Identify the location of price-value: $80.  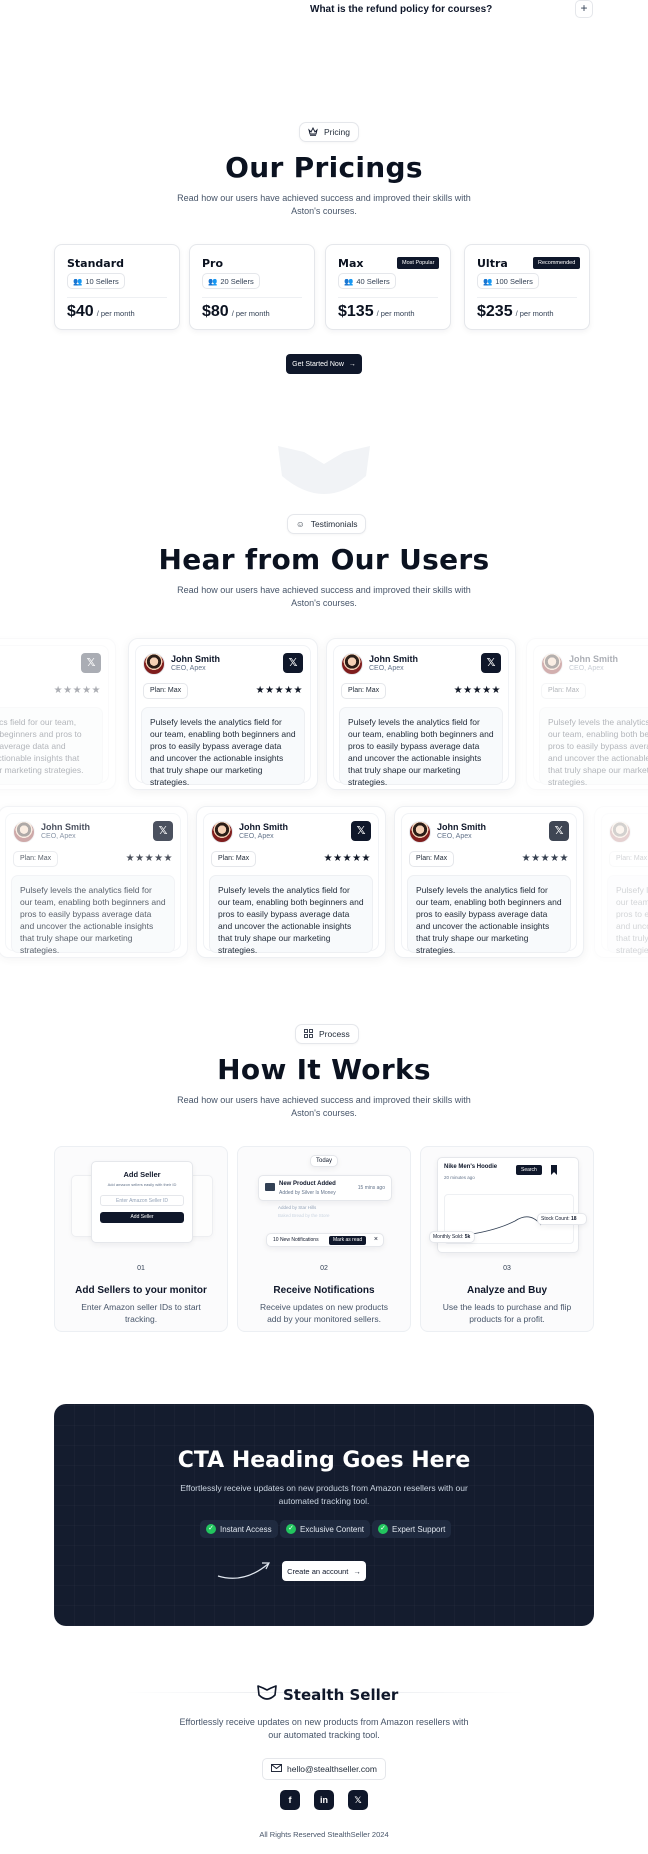
(215, 311).